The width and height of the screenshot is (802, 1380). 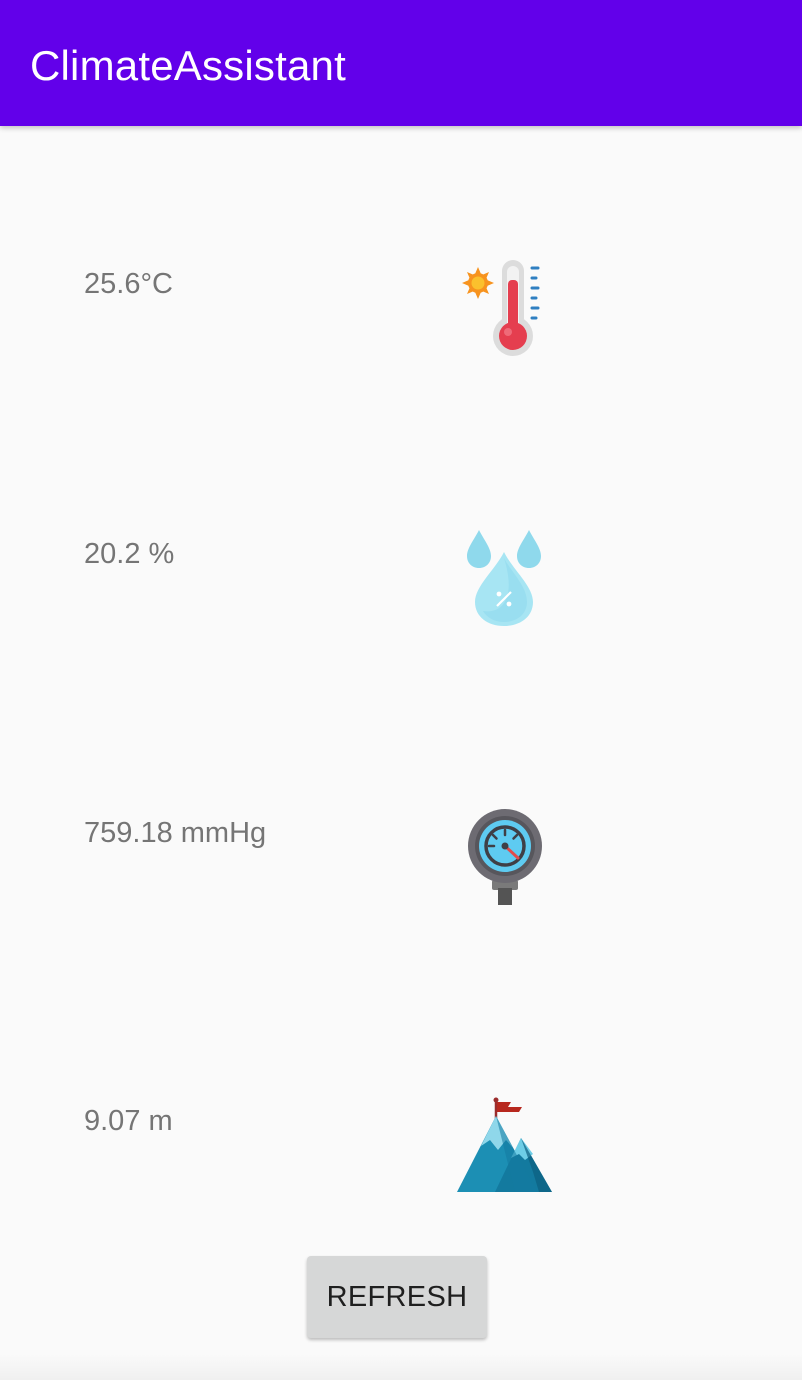 I want to click on humidity-value: 20.2 %, so click(x=129, y=554).